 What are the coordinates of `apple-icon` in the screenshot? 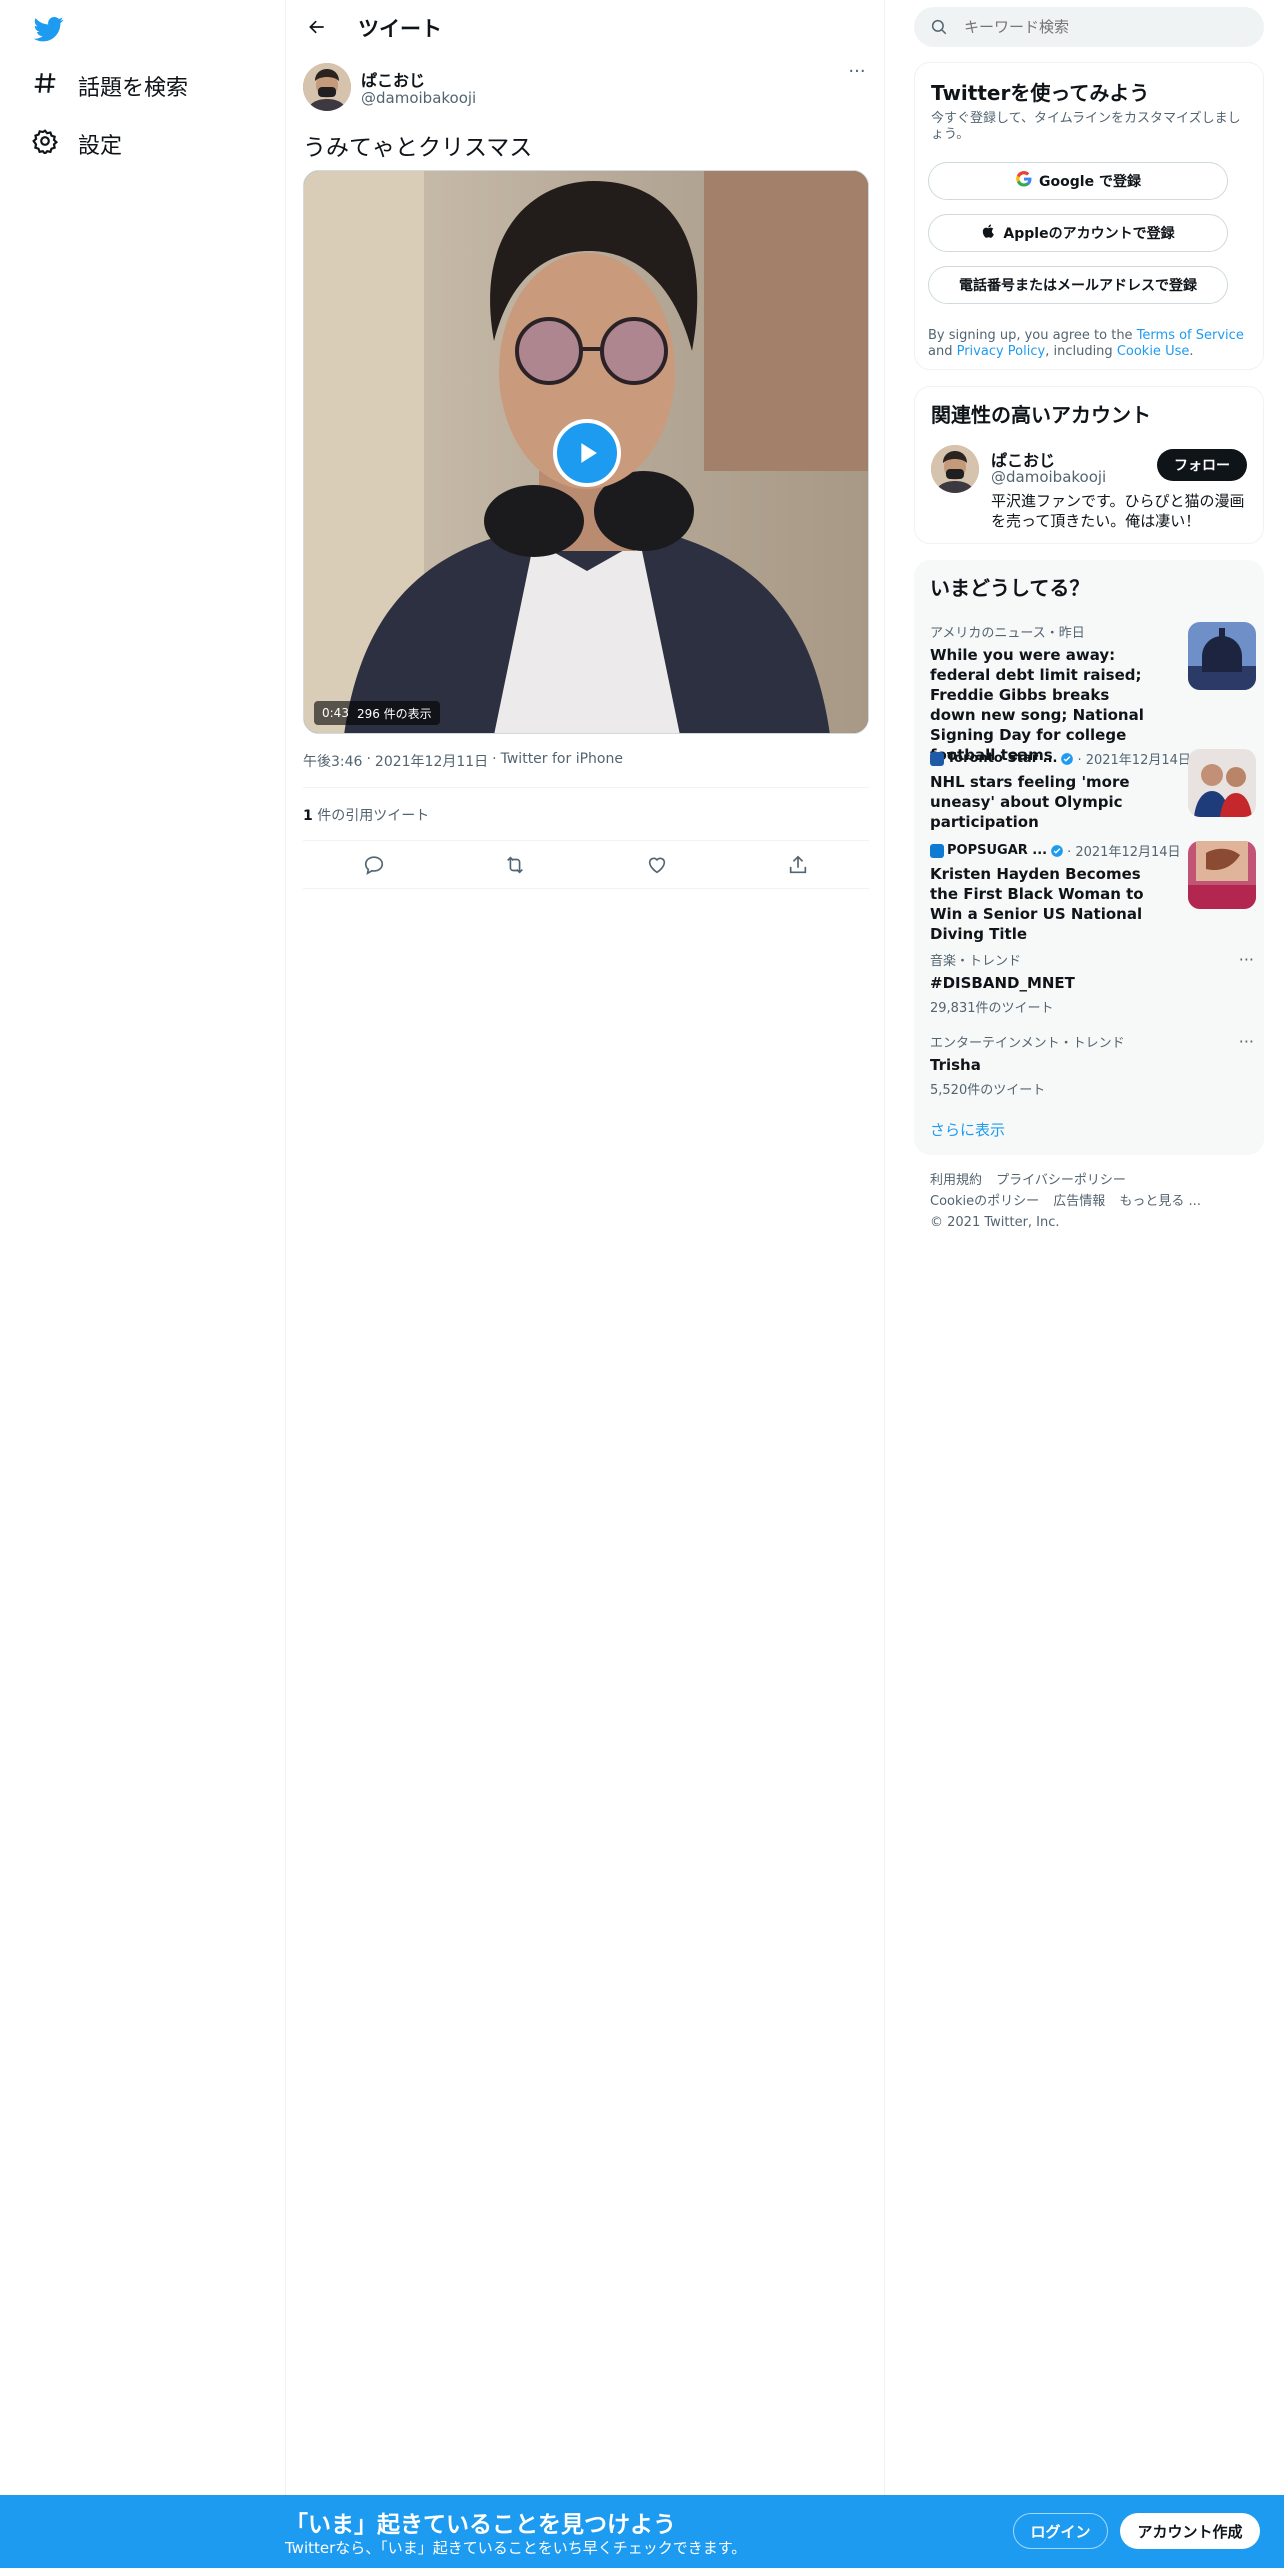 It's located at (989, 233).